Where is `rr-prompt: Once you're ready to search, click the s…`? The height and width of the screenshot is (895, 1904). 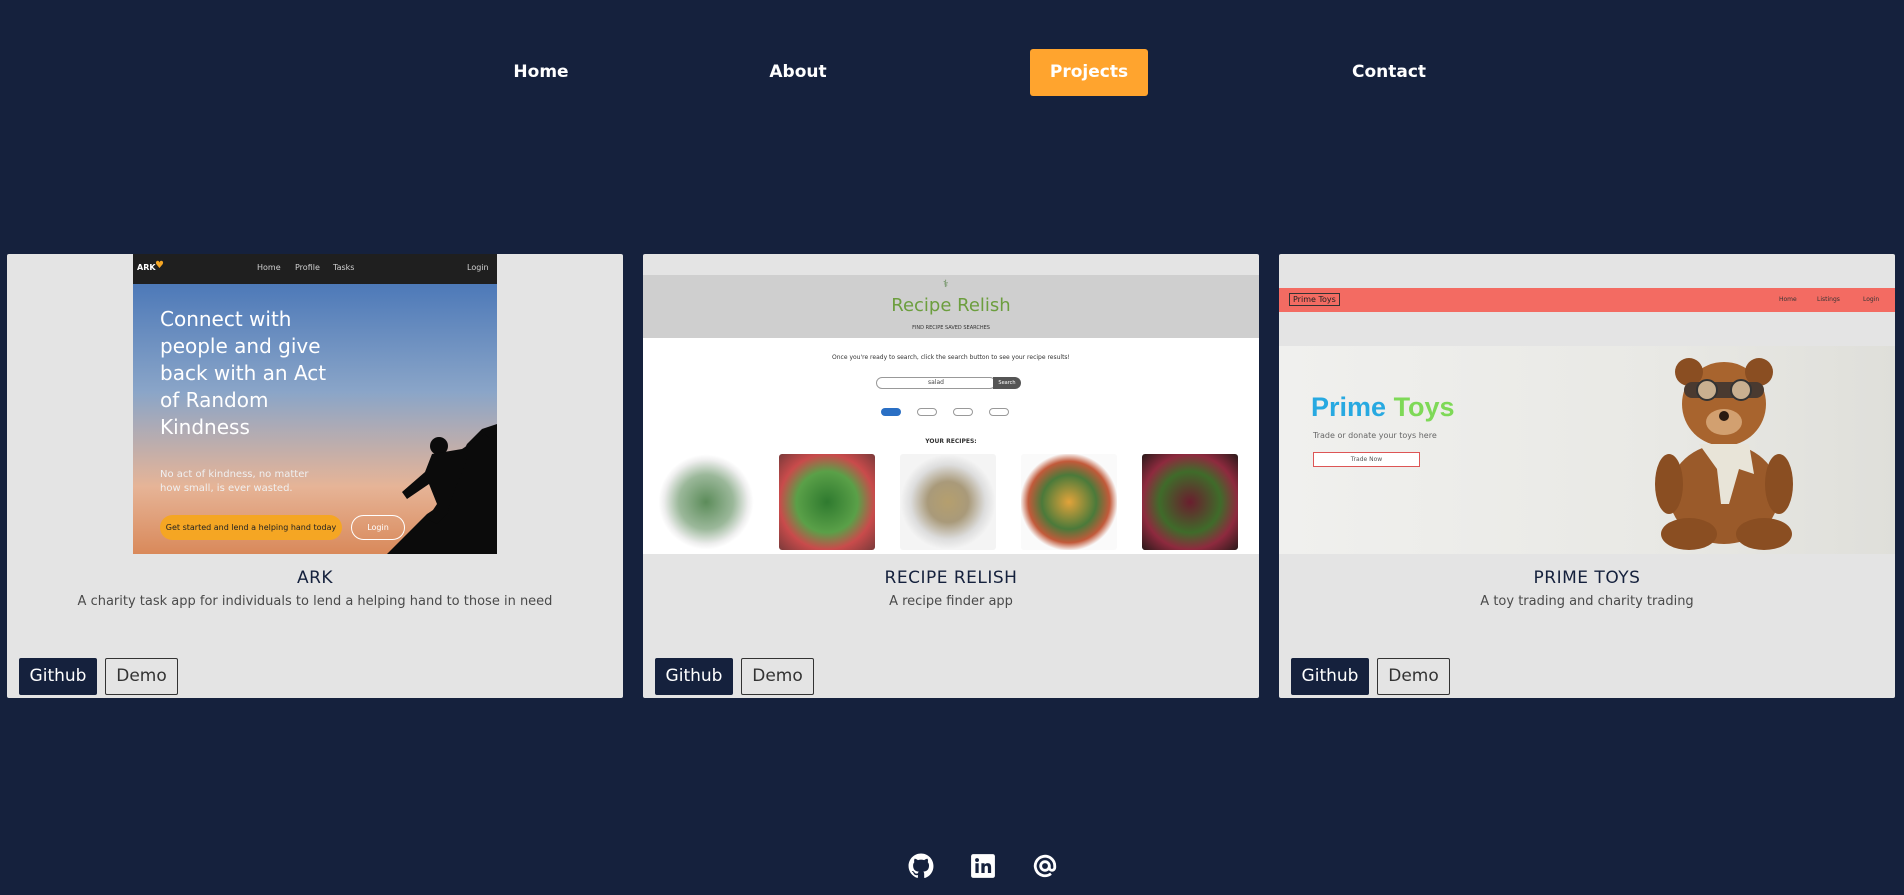
rr-prompt: Once you're ready to search, click the s… is located at coordinates (951, 357).